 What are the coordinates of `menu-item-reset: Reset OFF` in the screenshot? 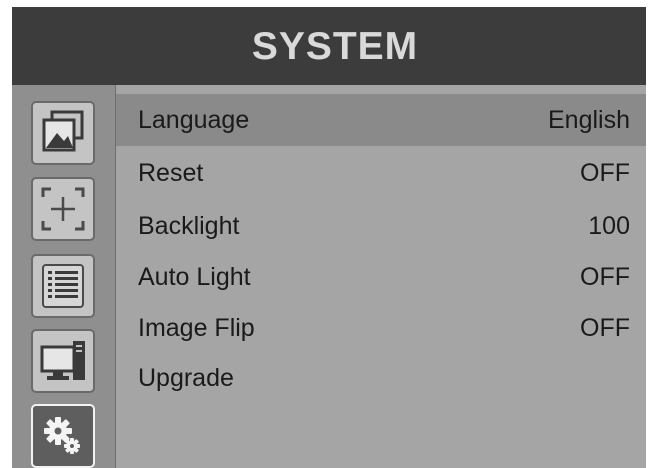 It's located at (381, 173).